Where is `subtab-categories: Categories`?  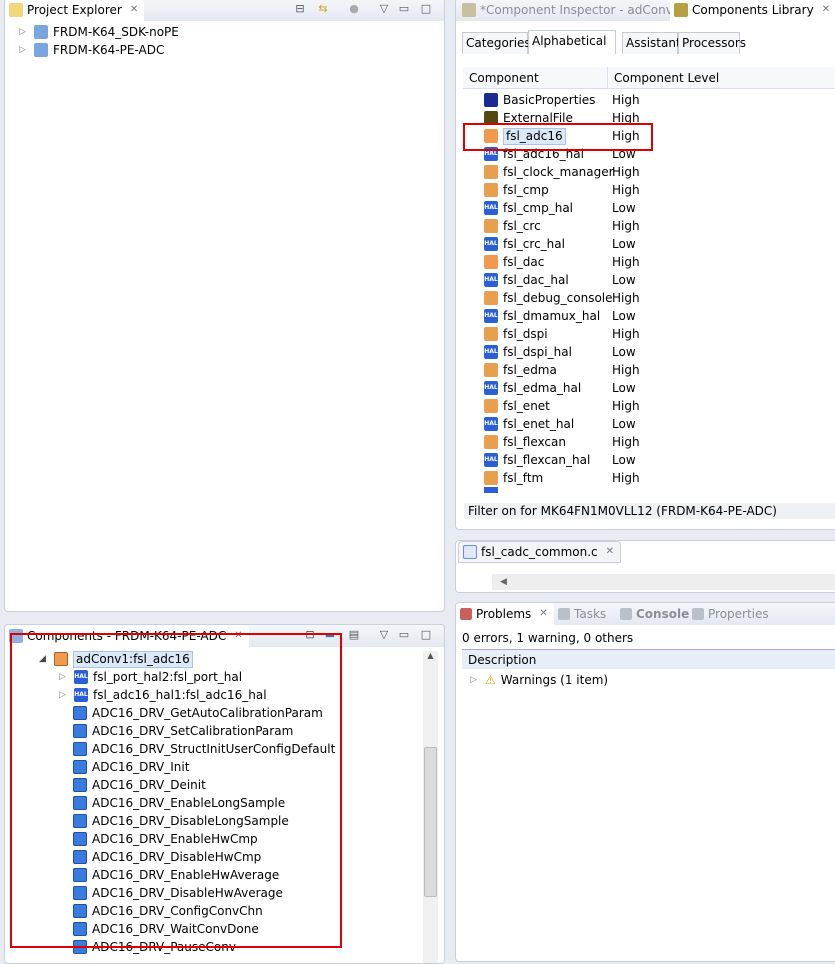
subtab-categories: Categories is located at coordinates (496, 43).